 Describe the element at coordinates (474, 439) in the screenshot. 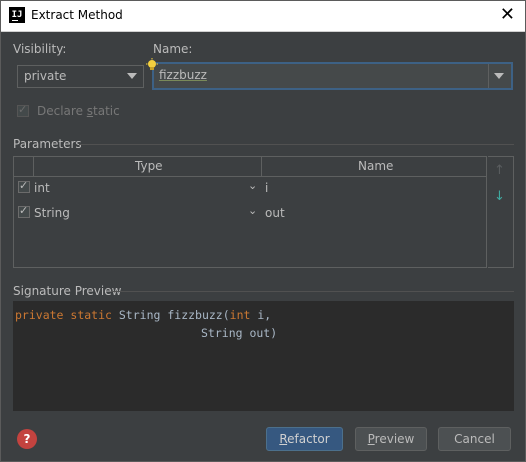

I see `cancel-button: Cancel` at that location.